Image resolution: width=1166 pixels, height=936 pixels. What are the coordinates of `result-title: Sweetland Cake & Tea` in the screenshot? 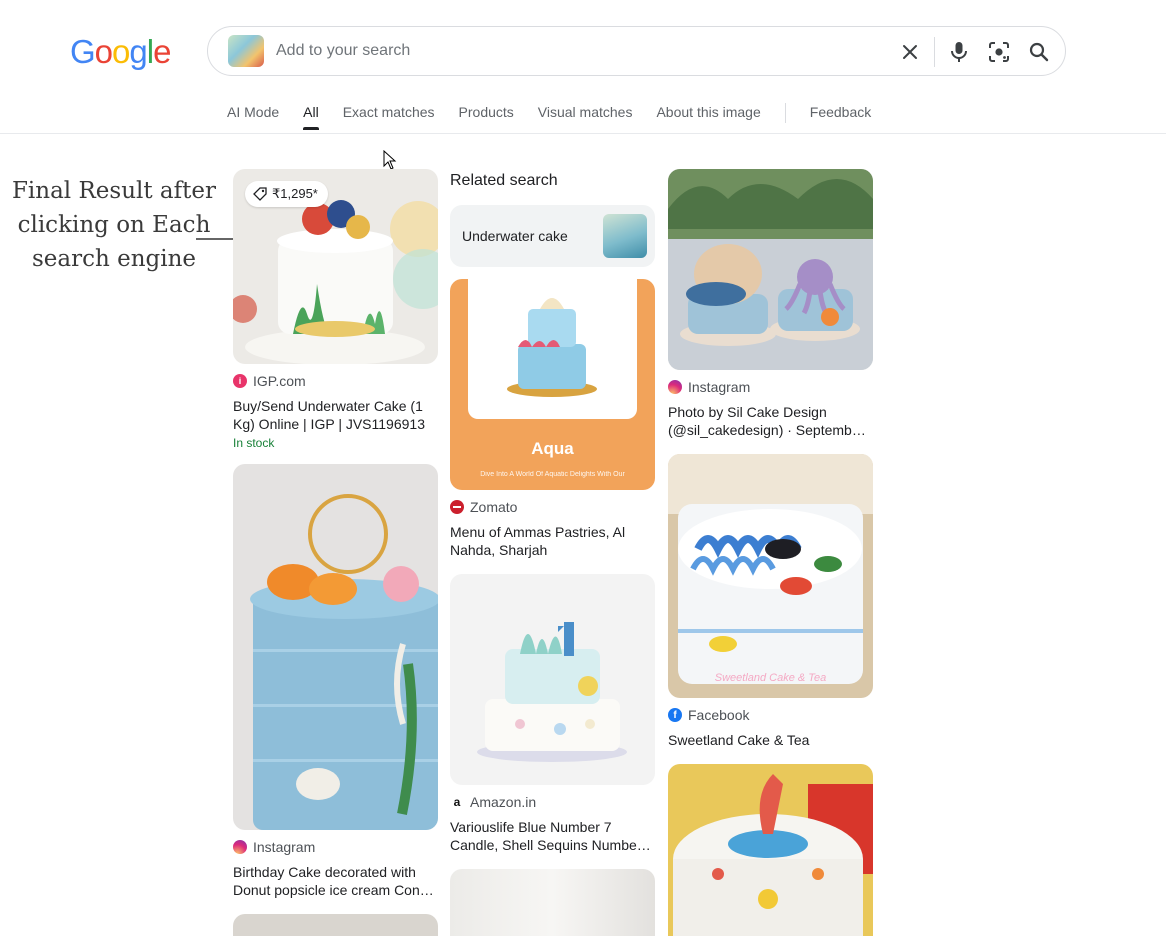 It's located at (770, 740).